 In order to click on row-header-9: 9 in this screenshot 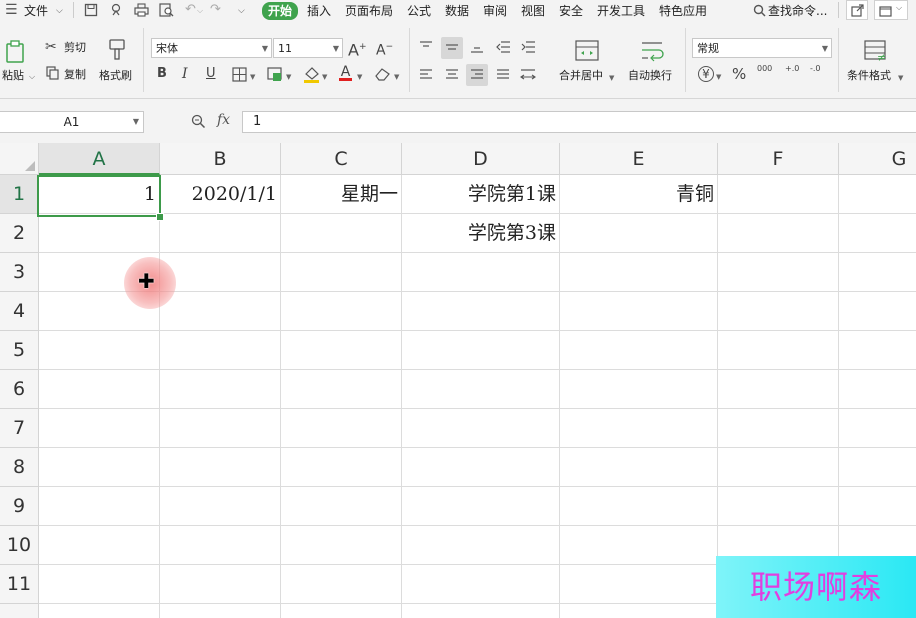, I will do `click(19, 506)`.